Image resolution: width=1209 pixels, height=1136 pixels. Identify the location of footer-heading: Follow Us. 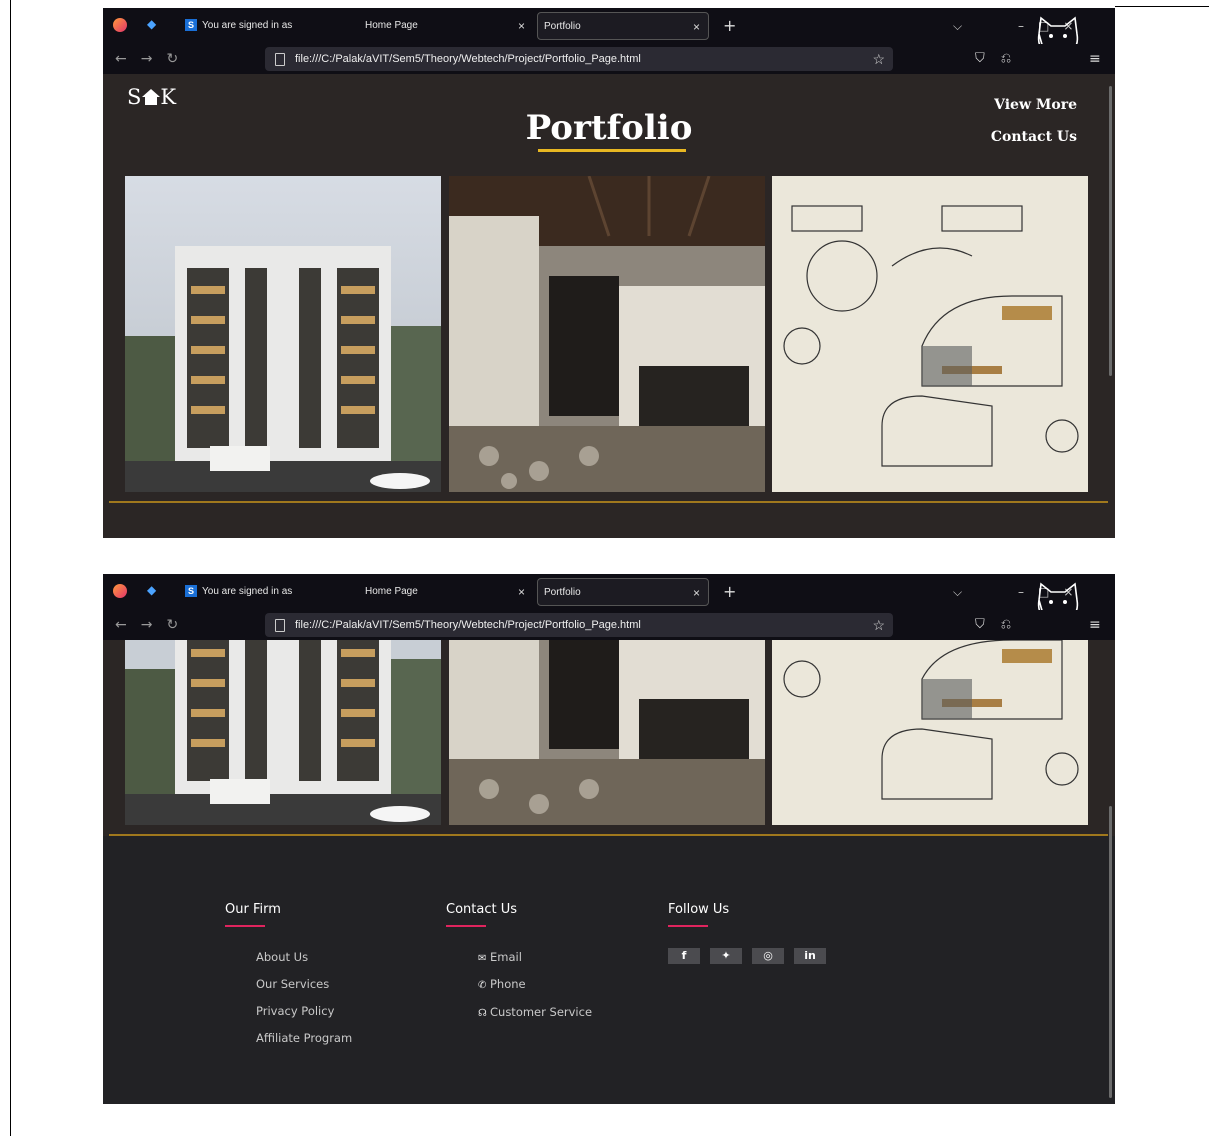
(699, 909).